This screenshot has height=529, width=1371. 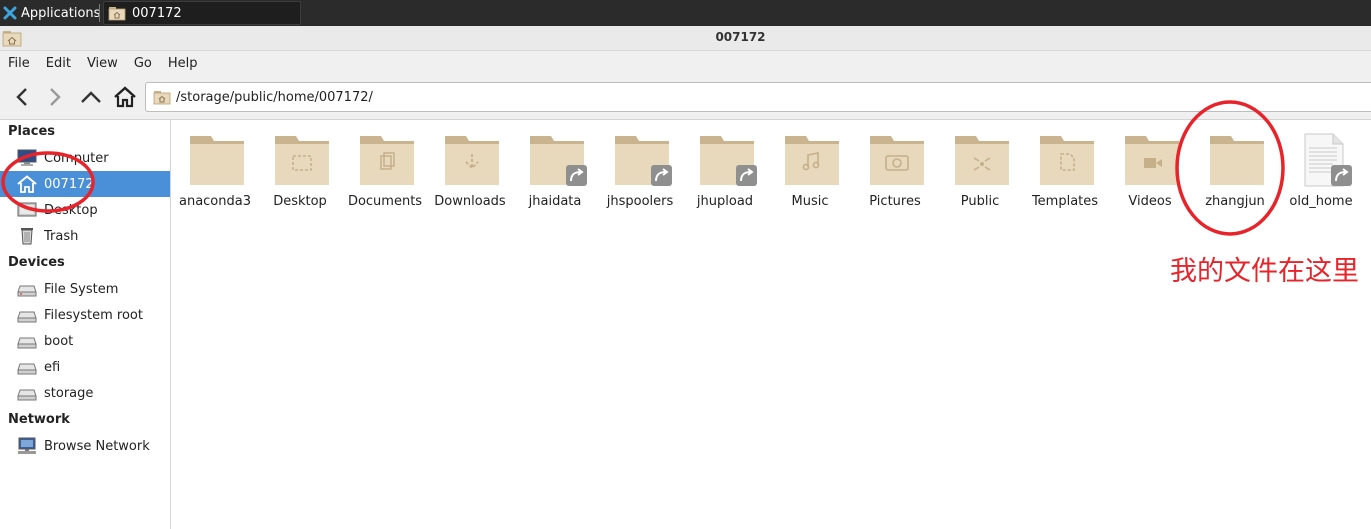 What do you see at coordinates (202, 13) in the screenshot?
I see `taskbar-window-button: 007172` at bounding box center [202, 13].